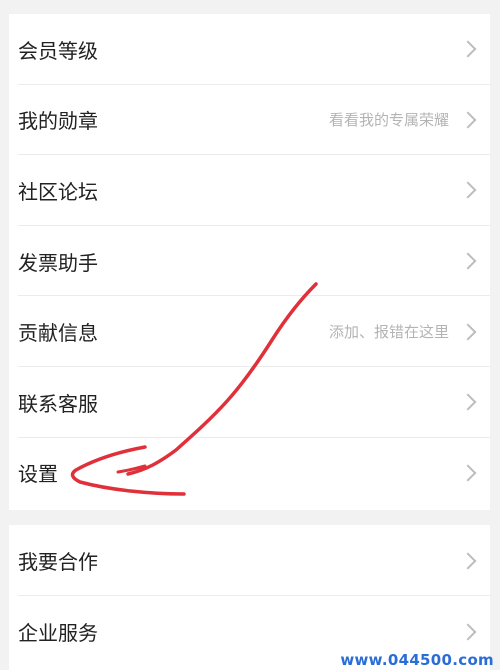  What do you see at coordinates (417, 660) in the screenshot?
I see `watermark-text: www.044500.com` at bounding box center [417, 660].